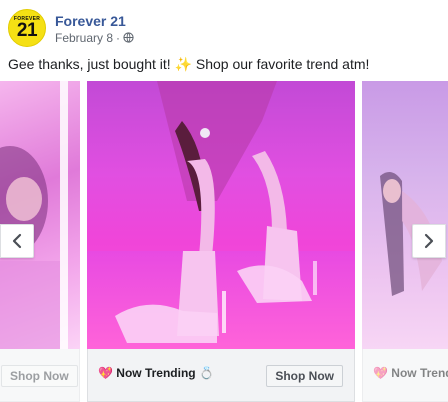 The image size is (448, 402). I want to click on shop-now-button: Shop Now, so click(304, 376).